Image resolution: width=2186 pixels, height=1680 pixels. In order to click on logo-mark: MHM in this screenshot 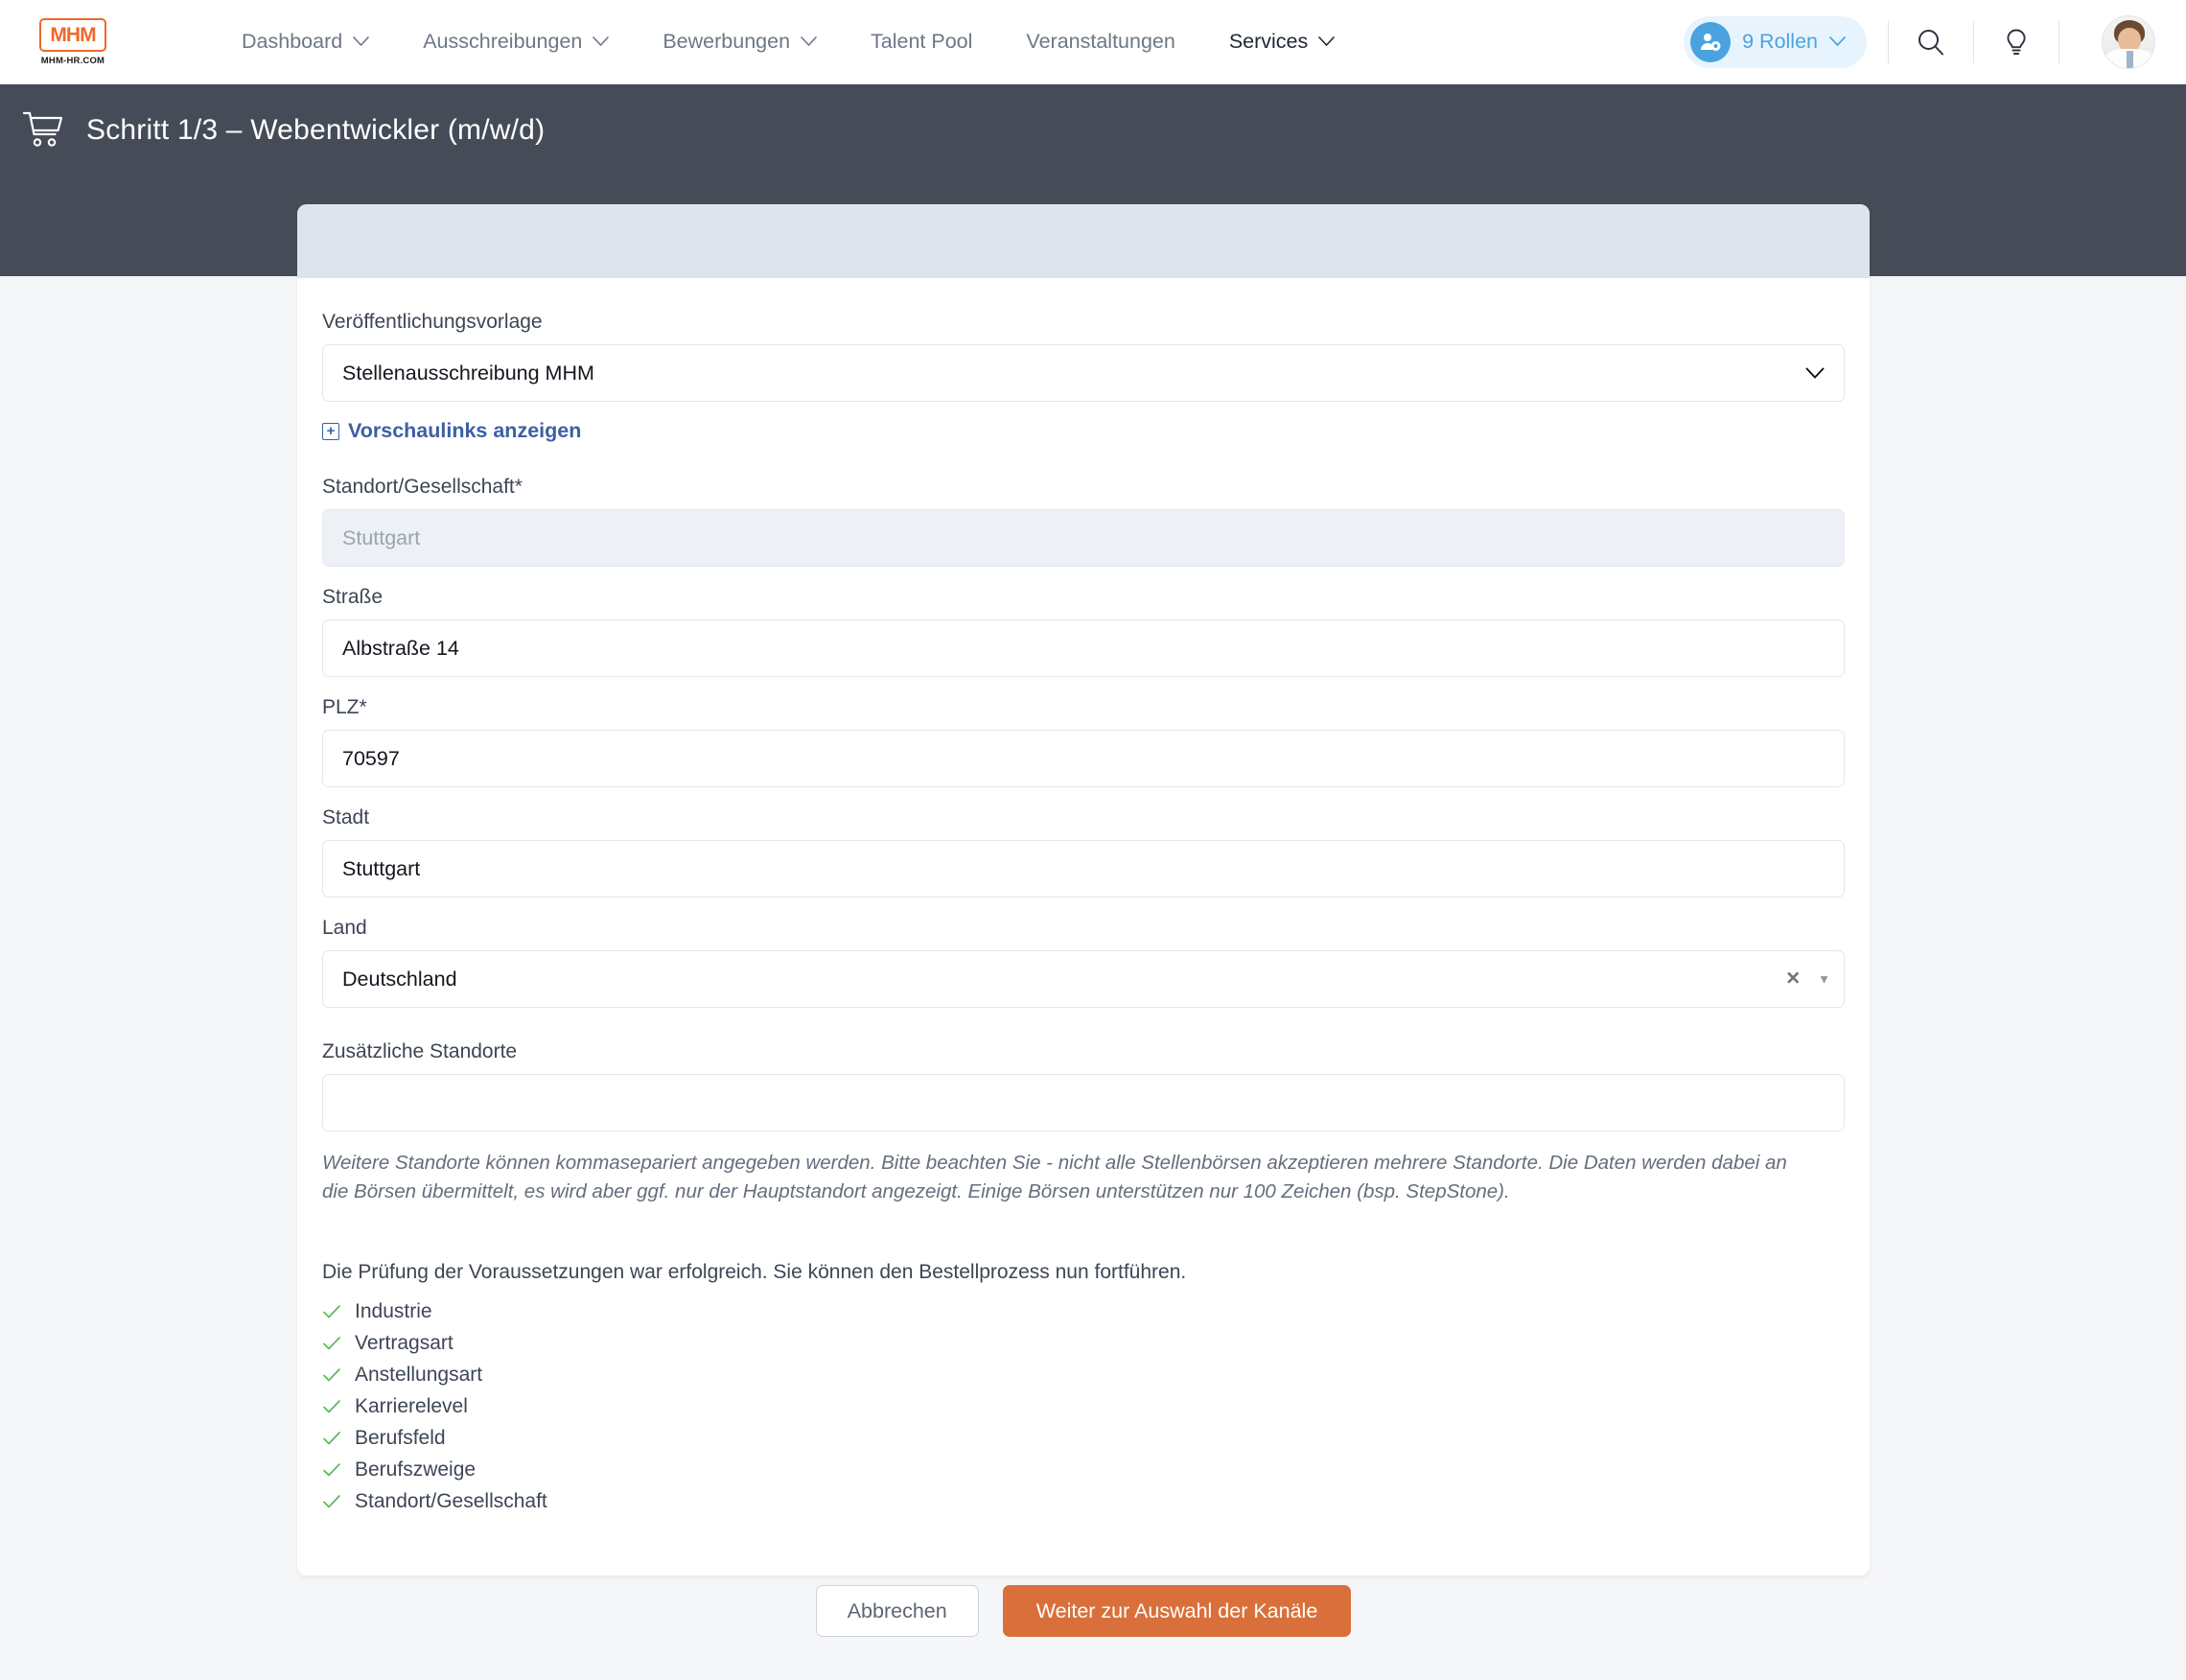, I will do `click(72, 34)`.